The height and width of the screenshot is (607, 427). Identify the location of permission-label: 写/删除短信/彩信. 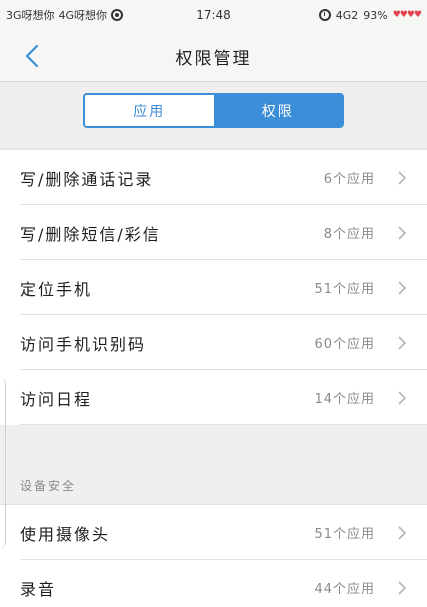
(90, 234).